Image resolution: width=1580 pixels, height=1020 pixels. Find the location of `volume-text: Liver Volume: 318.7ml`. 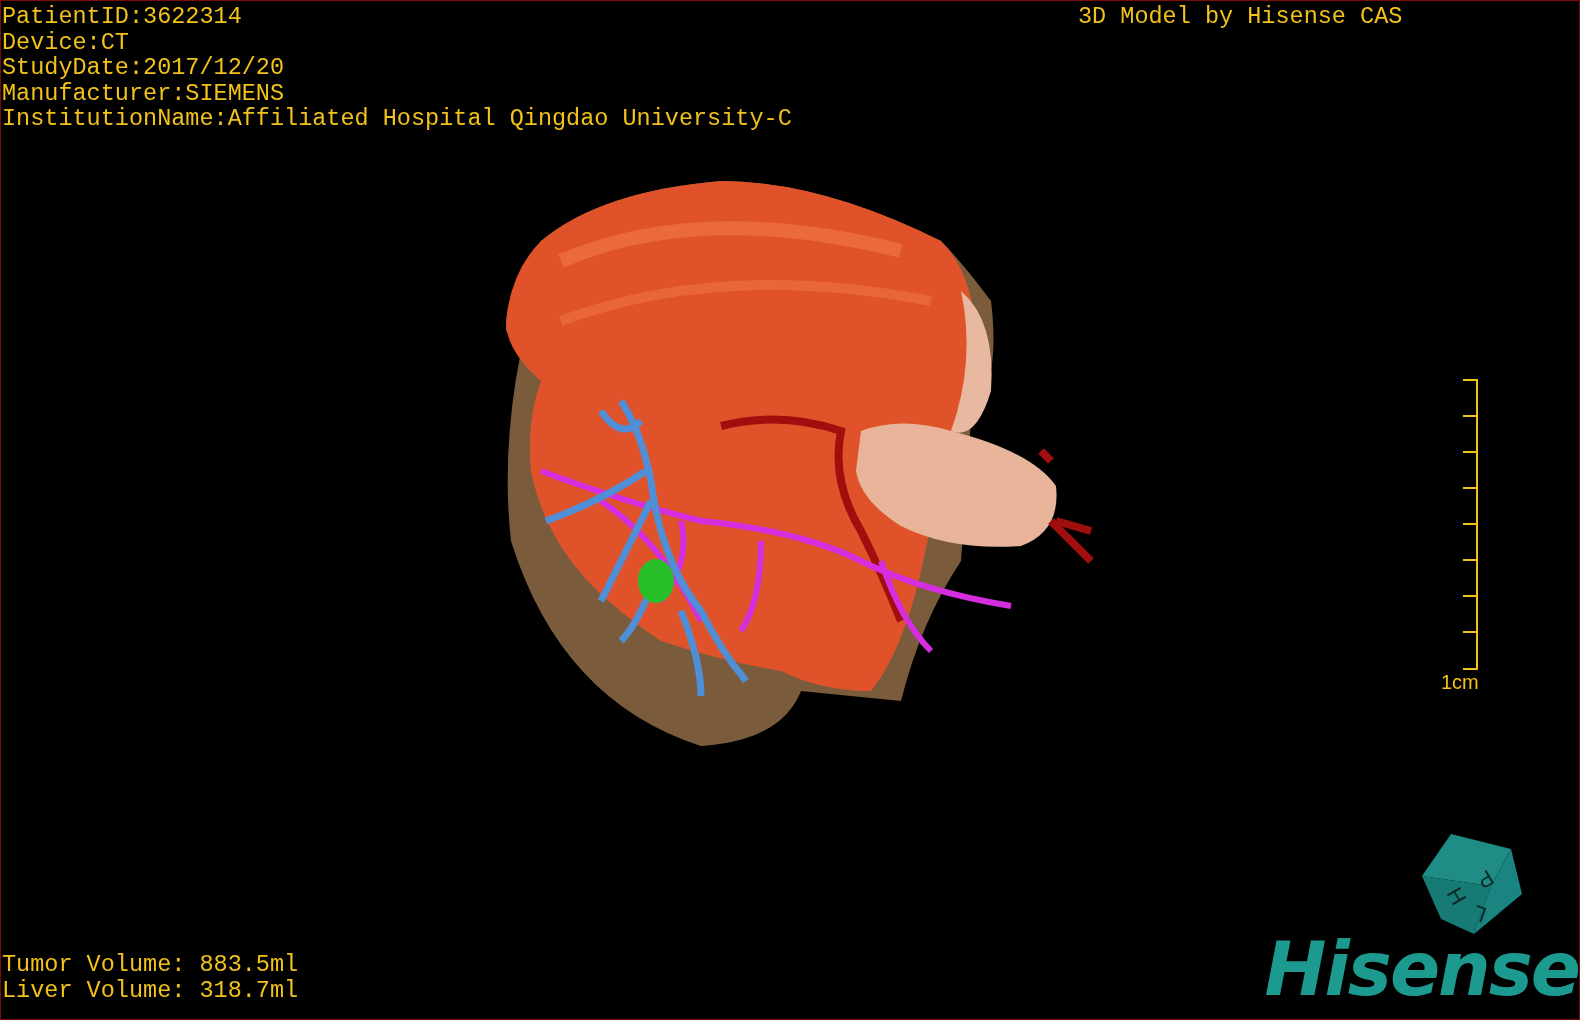

volume-text: Liver Volume: 318.7ml is located at coordinates (150, 990).